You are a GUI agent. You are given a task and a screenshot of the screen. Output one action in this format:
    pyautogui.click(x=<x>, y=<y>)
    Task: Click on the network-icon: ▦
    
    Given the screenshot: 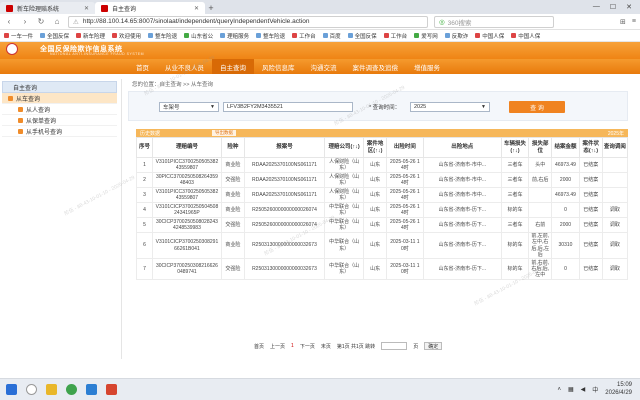 What is the action you would take?
    pyautogui.click(x=571, y=389)
    